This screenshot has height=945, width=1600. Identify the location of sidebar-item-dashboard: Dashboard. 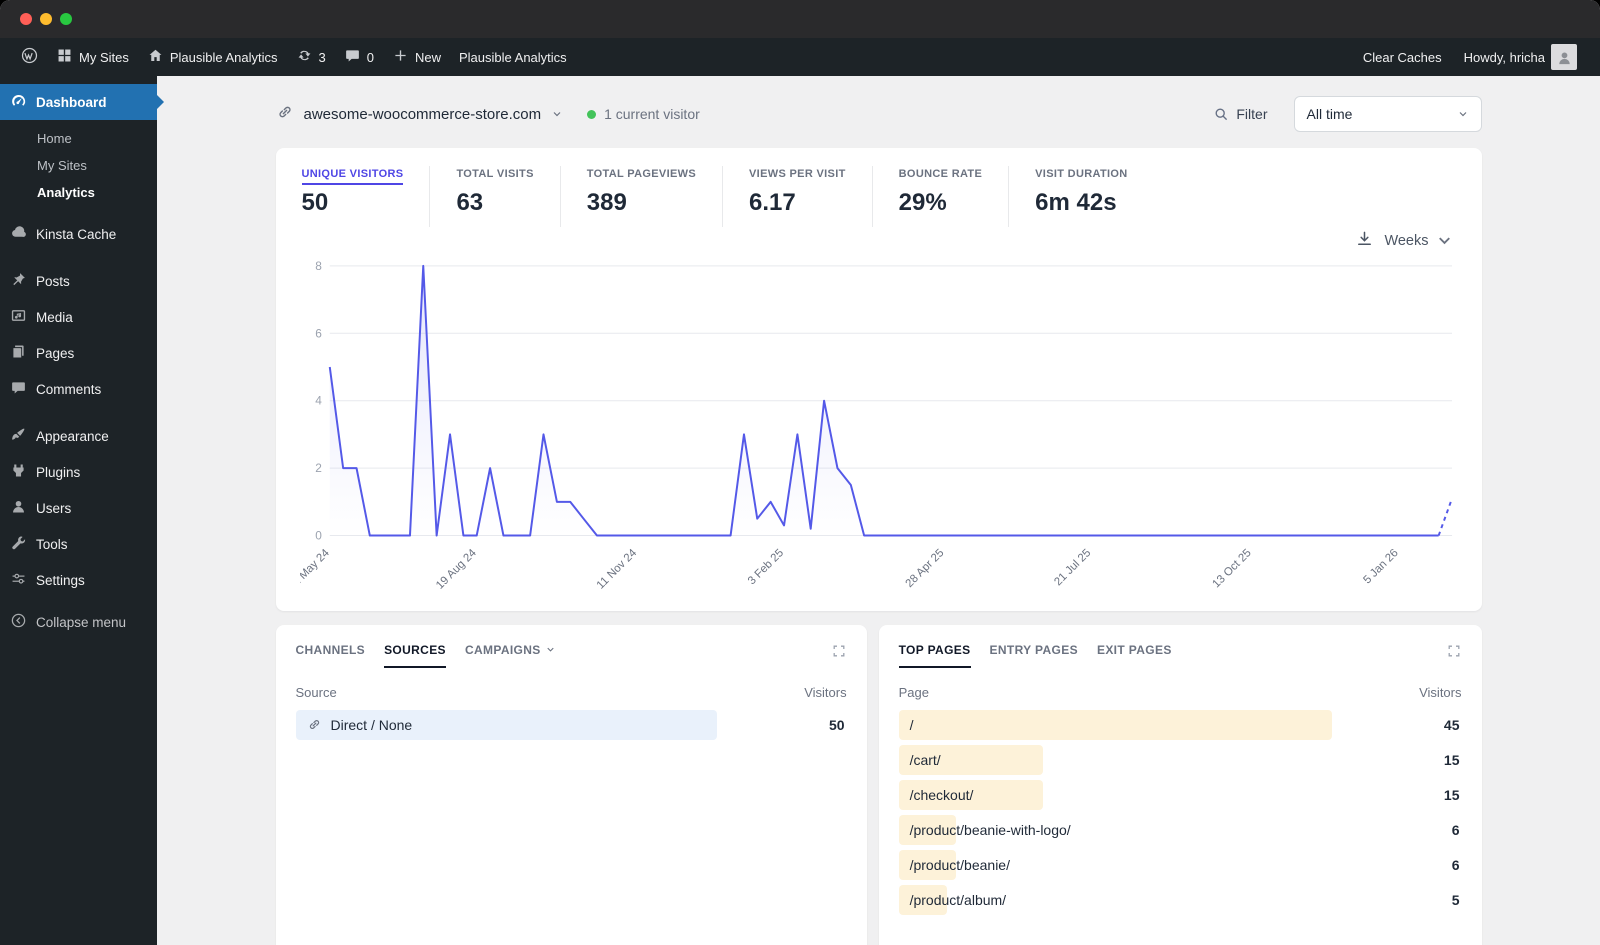
(78, 102).